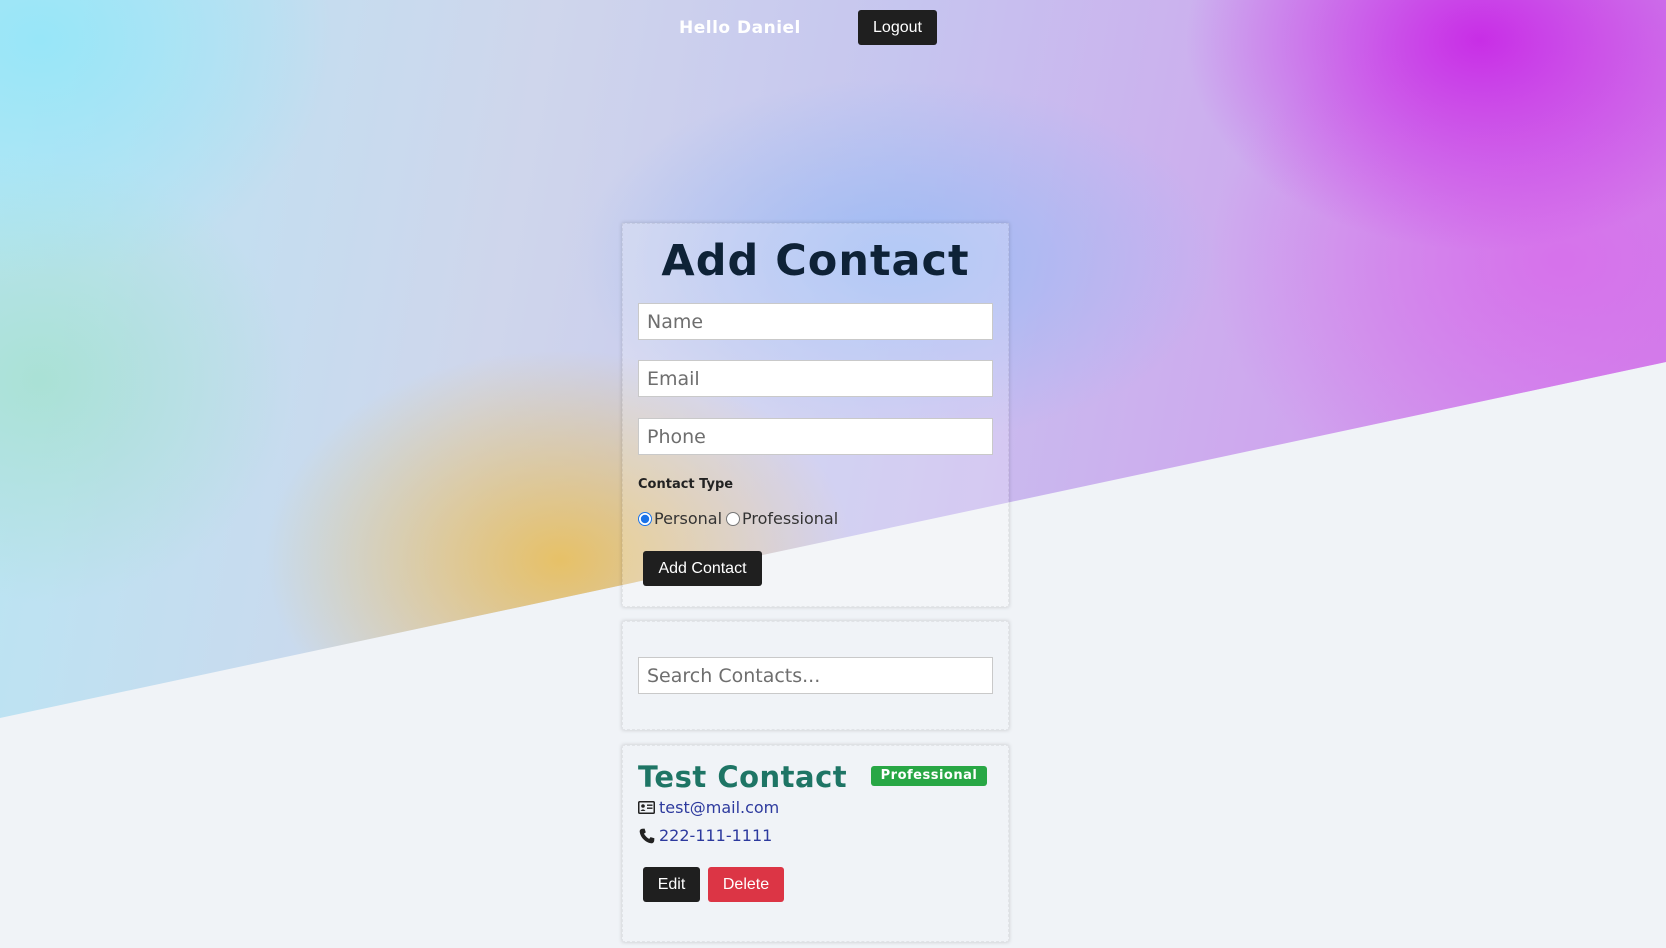  I want to click on contact-name: Test Contact, so click(743, 777).